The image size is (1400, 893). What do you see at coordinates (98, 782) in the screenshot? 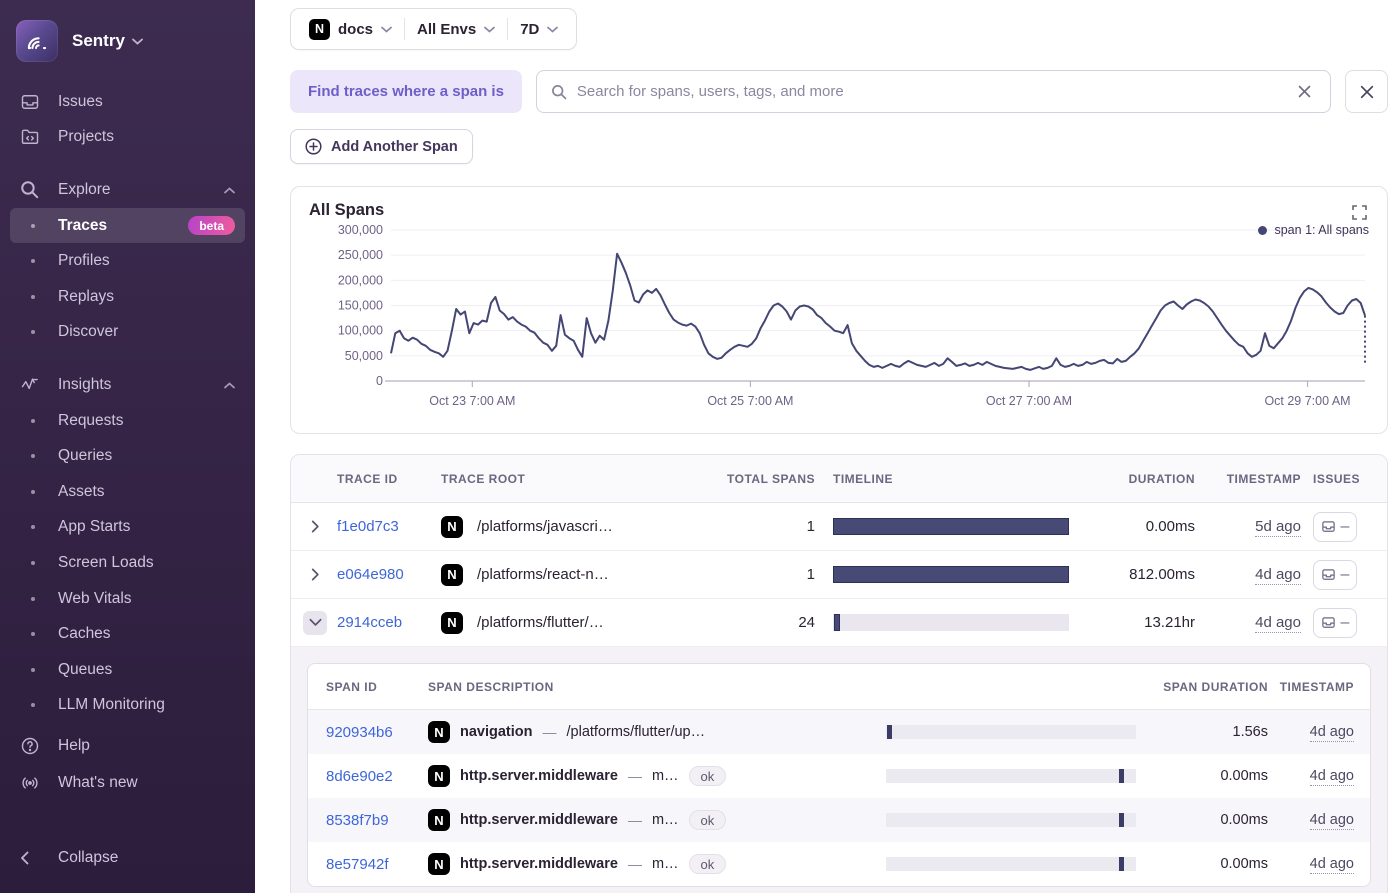
I see `sidebar-item-label: What's new` at bounding box center [98, 782].